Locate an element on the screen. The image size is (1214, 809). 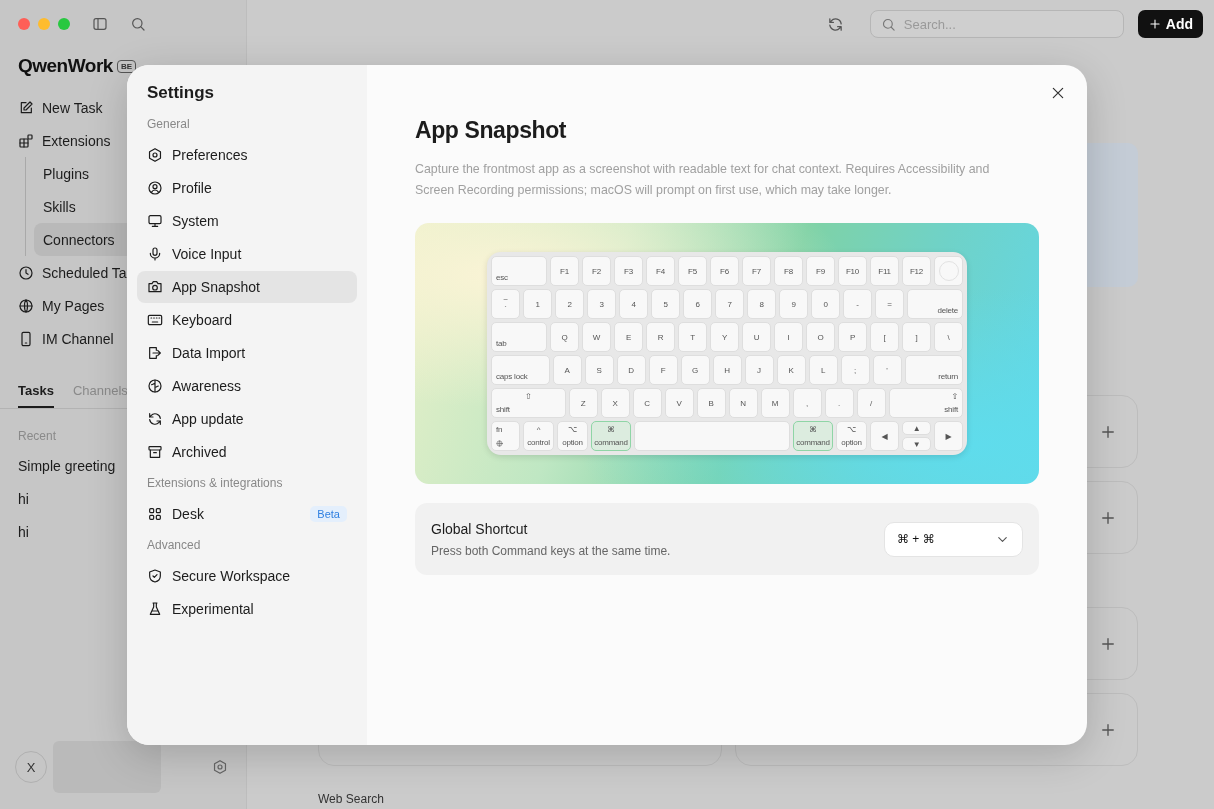
keyboard-key: 5 is located at coordinates (665, 304).